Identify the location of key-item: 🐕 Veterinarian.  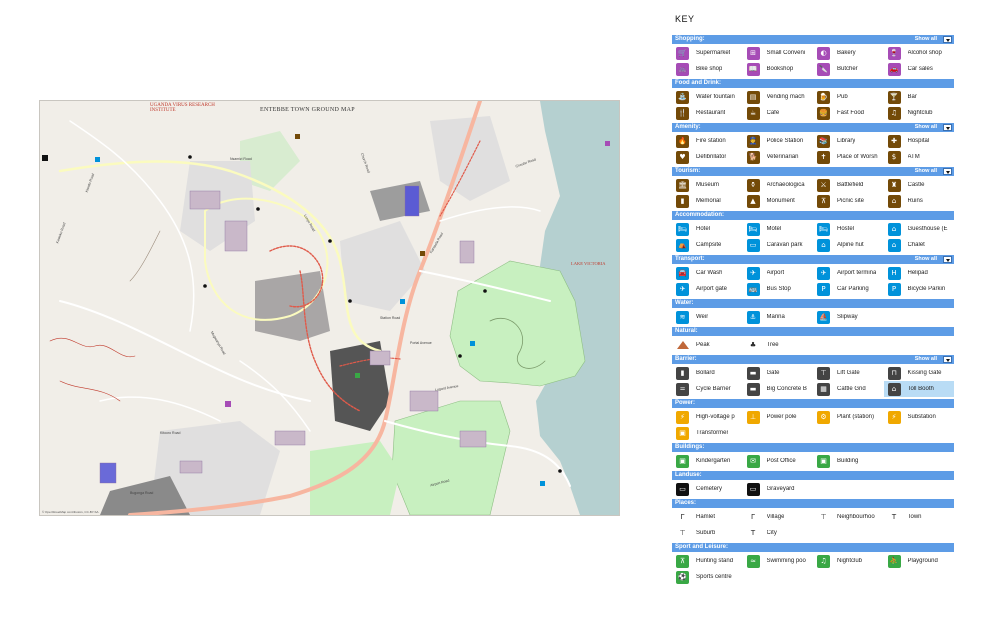
(778, 157).